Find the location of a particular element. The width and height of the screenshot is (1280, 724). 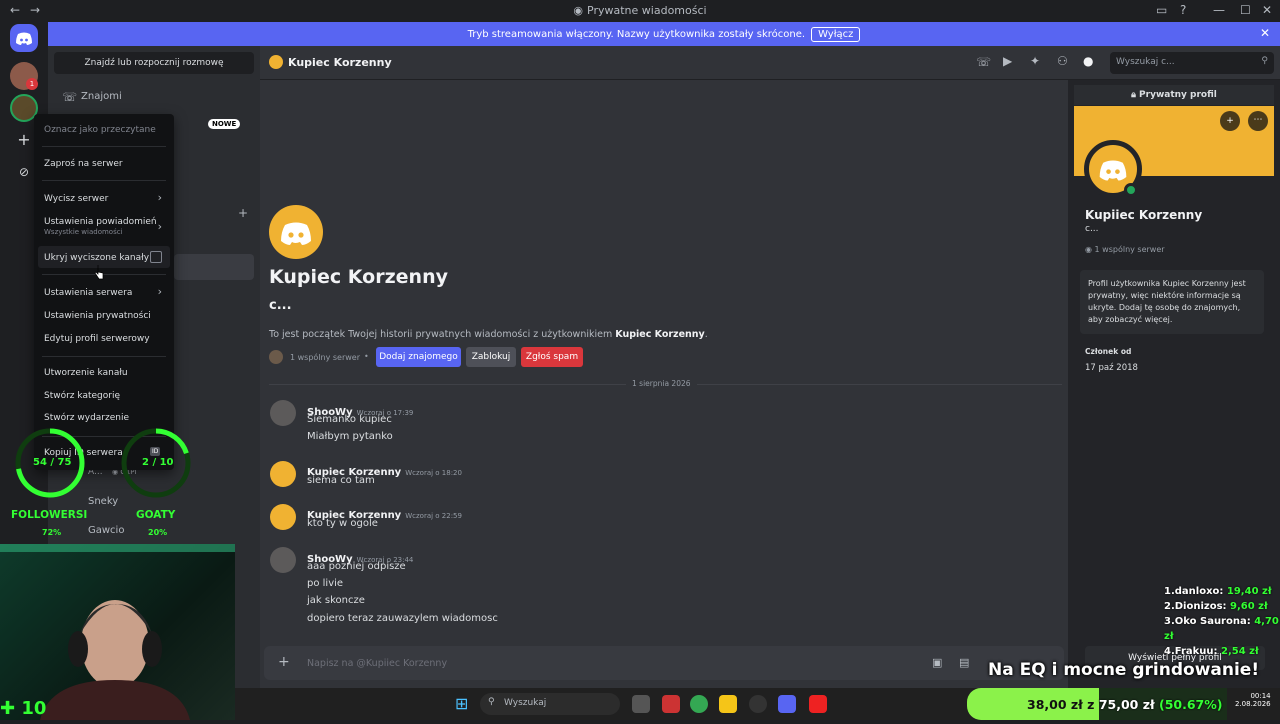

profile-name: Kupiiec Korzenny is located at coordinates (1144, 215).